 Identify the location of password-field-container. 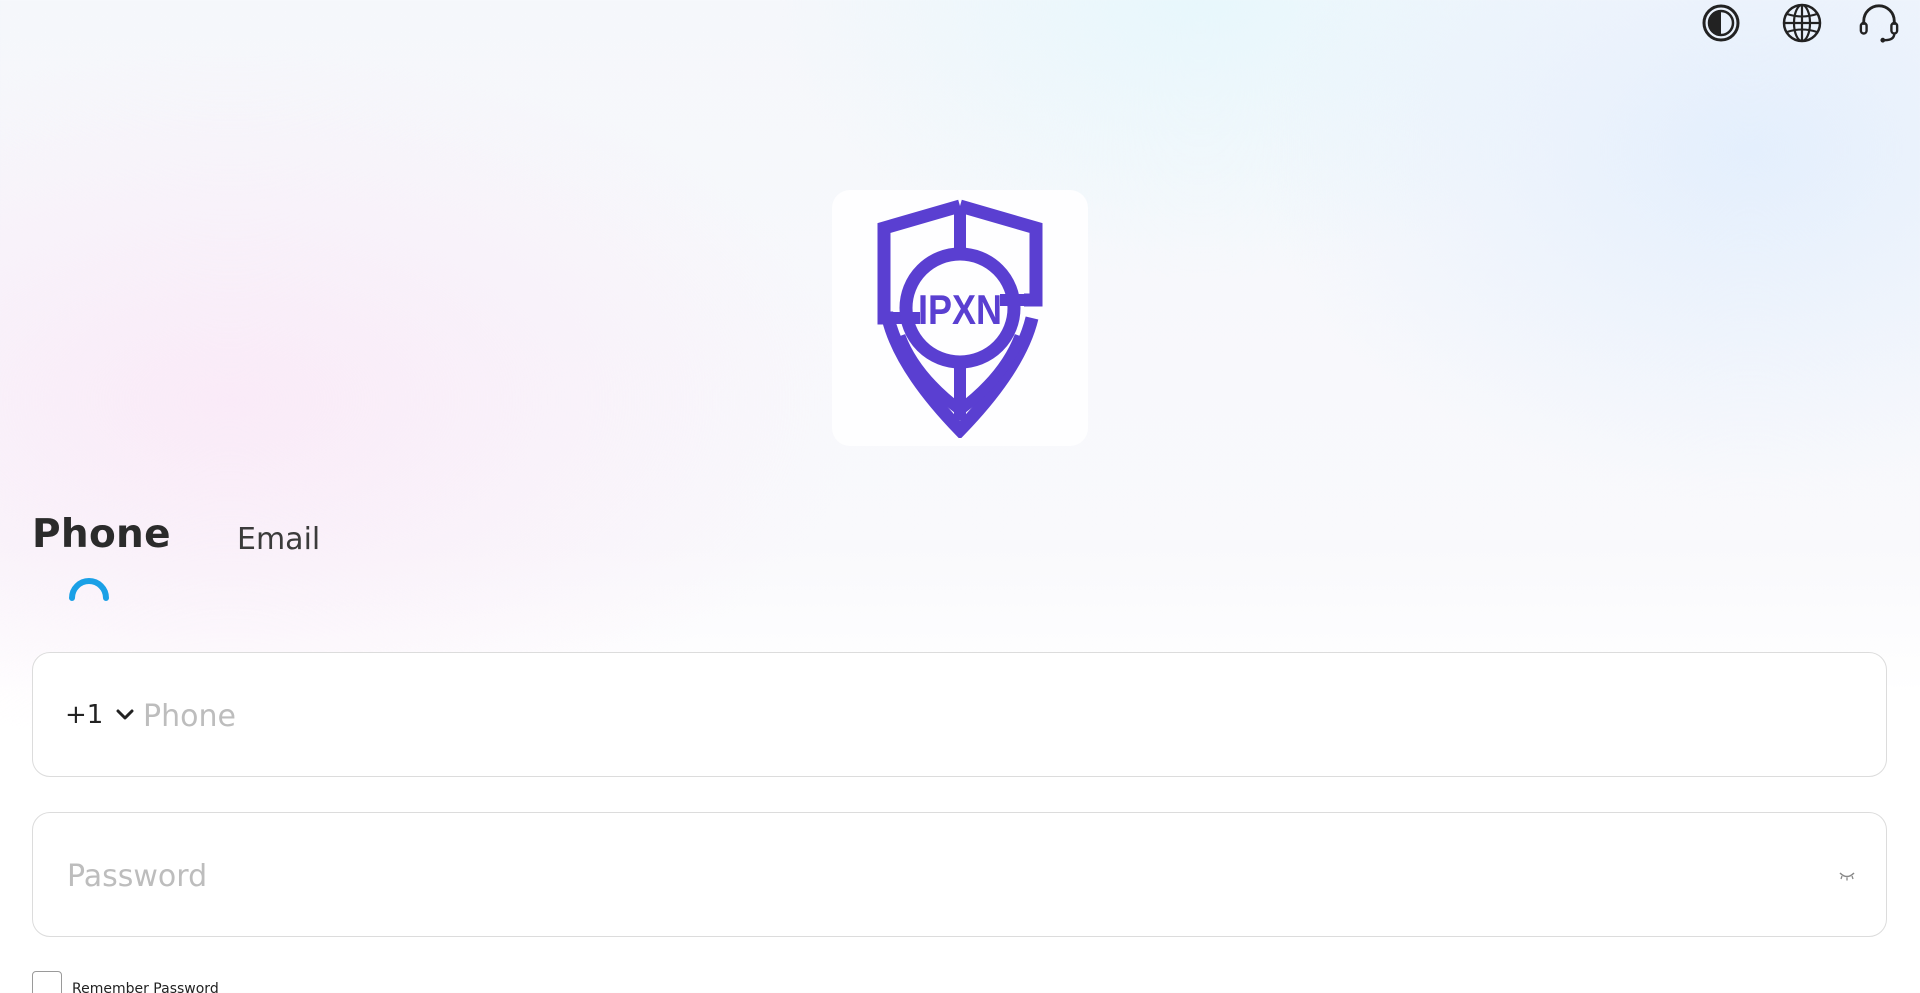
(959, 874).